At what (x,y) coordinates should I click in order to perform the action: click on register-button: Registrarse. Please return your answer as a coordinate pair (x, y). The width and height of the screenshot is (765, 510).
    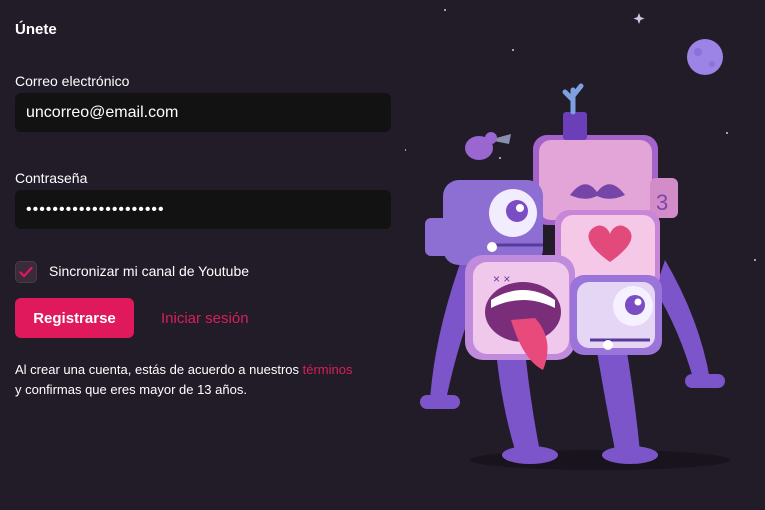
    Looking at the image, I should click on (74, 318).